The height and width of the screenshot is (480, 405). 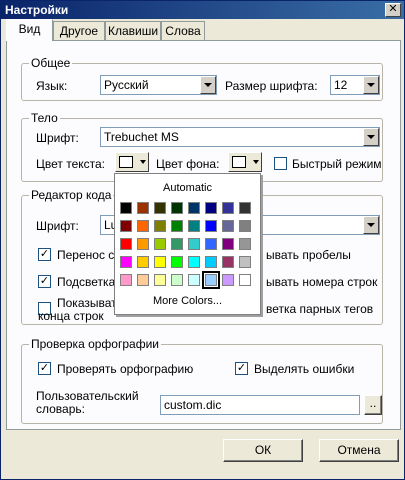 I want to click on general-group: Общее Язык: Русский Размер шрифта: 12, so click(x=202, y=78).